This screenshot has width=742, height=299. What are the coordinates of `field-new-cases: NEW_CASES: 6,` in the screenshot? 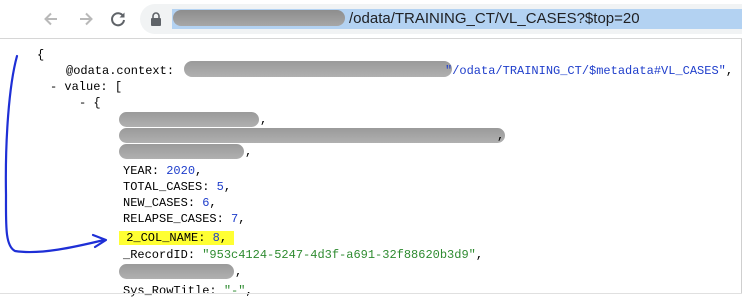 It's located at (170, 203).